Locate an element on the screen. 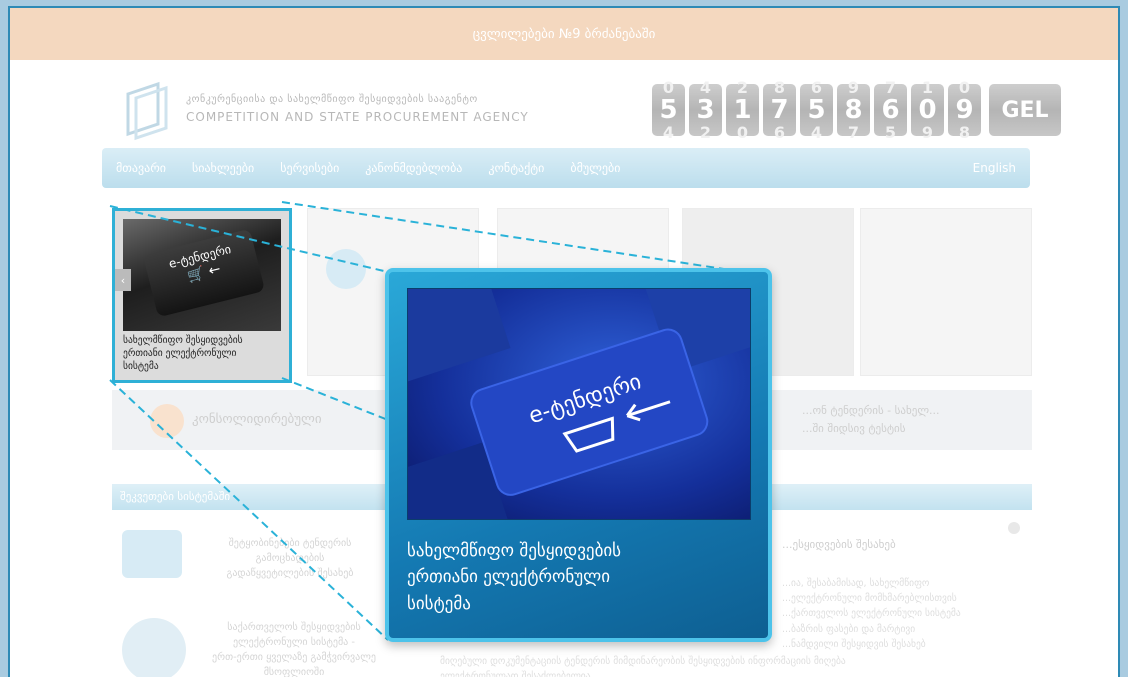 The height and width of the screenshot is (677, 1128). zoomed-keyboard-image: e-ტენდერი is located at coordinates (579, 404).